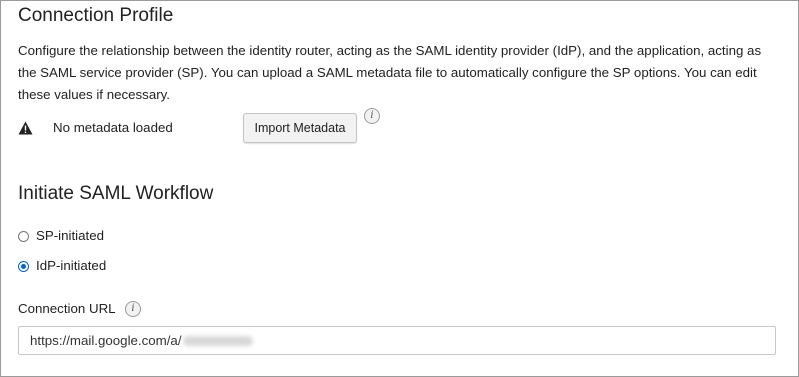  Describe the element at coordinates (71, 265) in the screenshot. I see `idp-initiated-label: IdP-initiated` at that location.